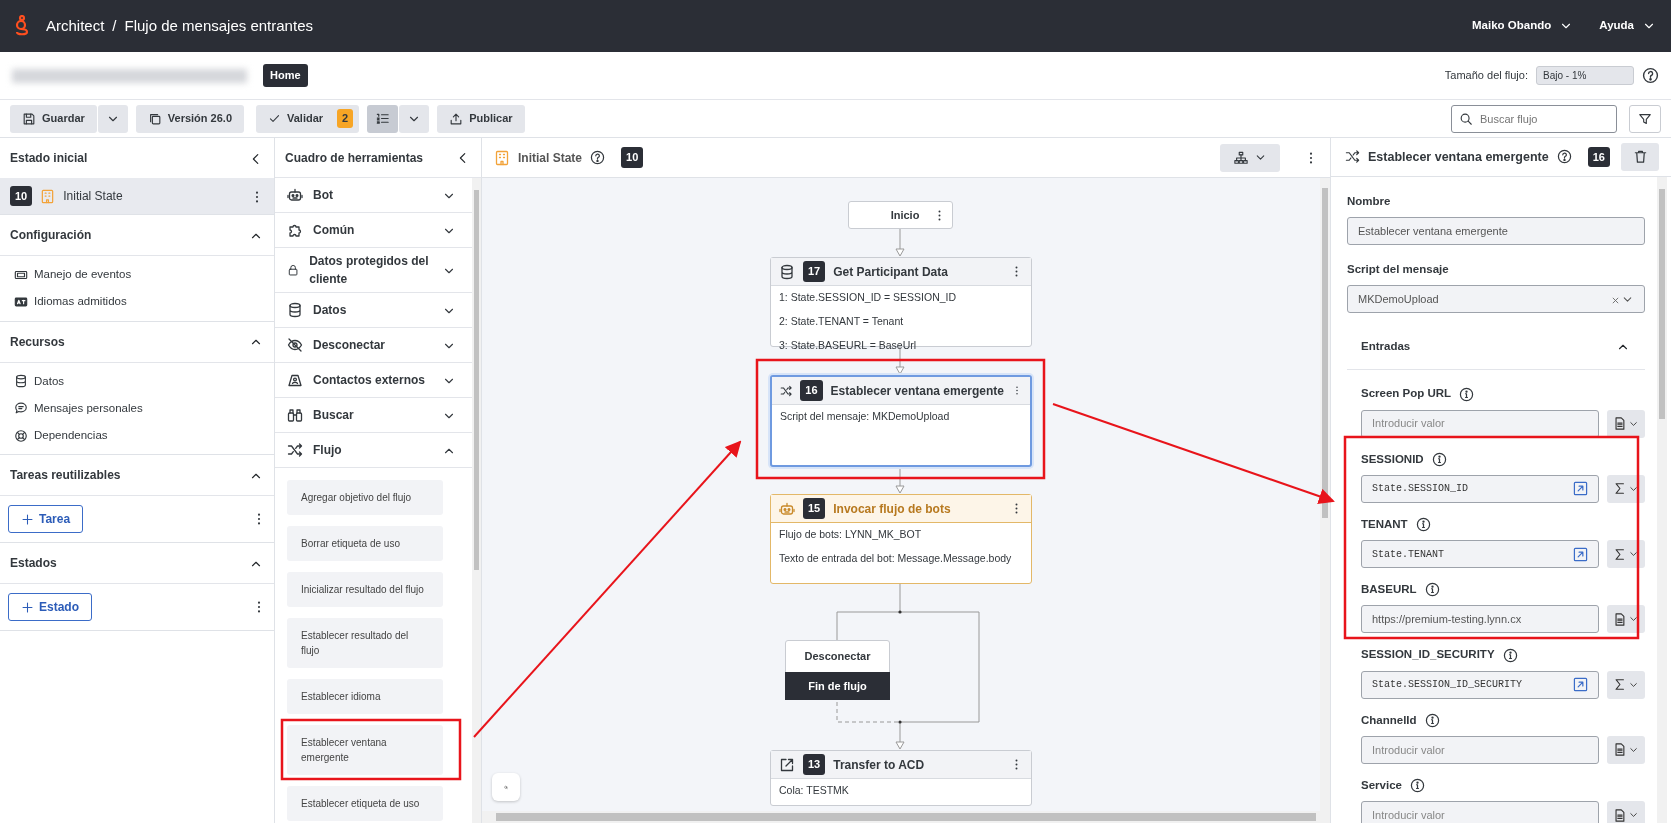 The height and width of the screenshot is (823, 1671). I want to click on field-label: BASEURL, so click(1389, 590).